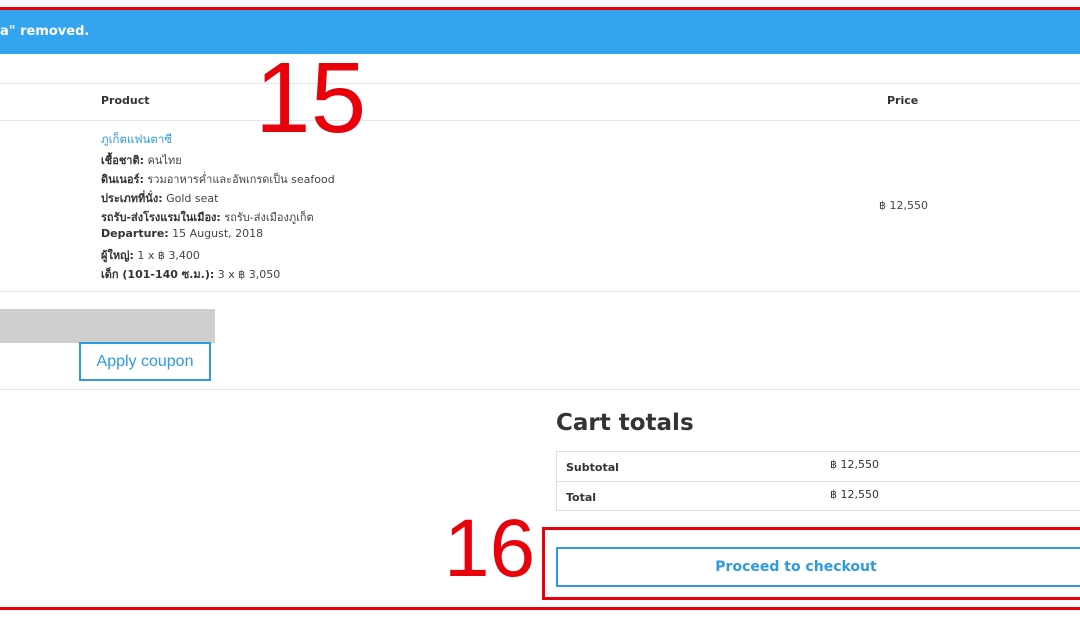  Describe the element at coordinates (132, 198) in the screenshot. I see `meta-key: ประเภทที่นั่ง:` at that location.